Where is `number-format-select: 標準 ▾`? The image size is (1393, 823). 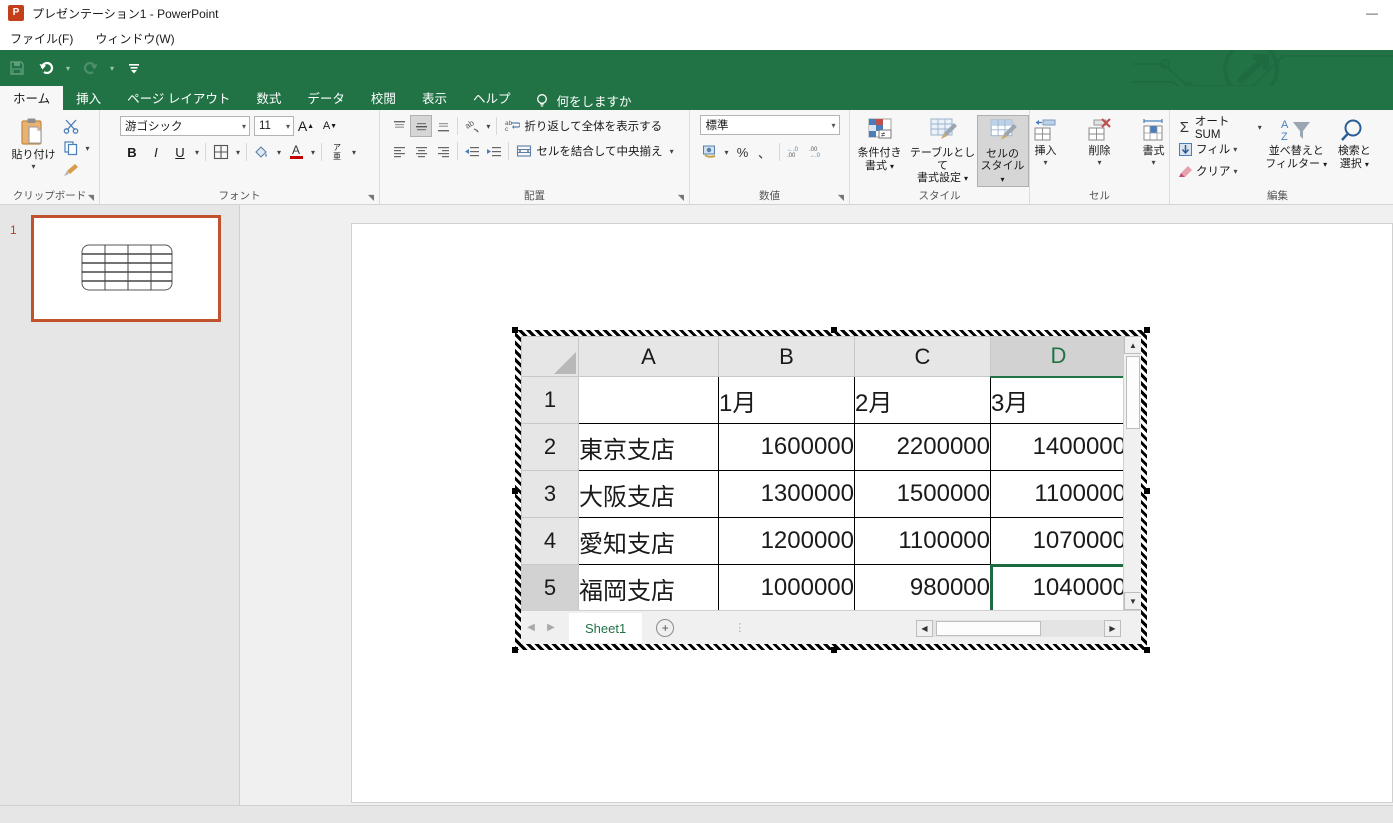
number-format-select: 標準 ▾ is located at coordinates (769, 125).